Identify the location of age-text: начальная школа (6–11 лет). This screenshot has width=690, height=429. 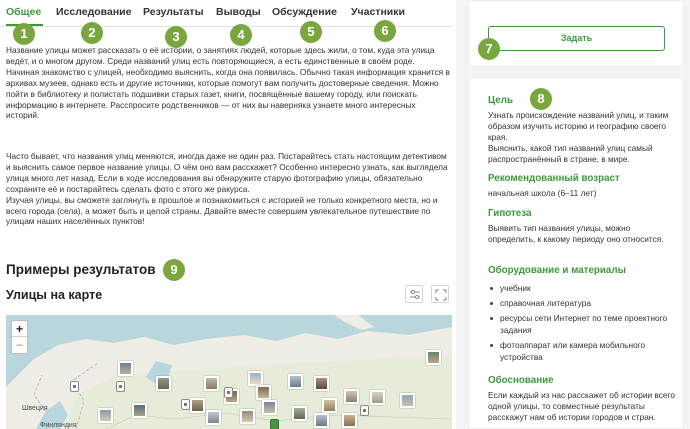
(542, 193).